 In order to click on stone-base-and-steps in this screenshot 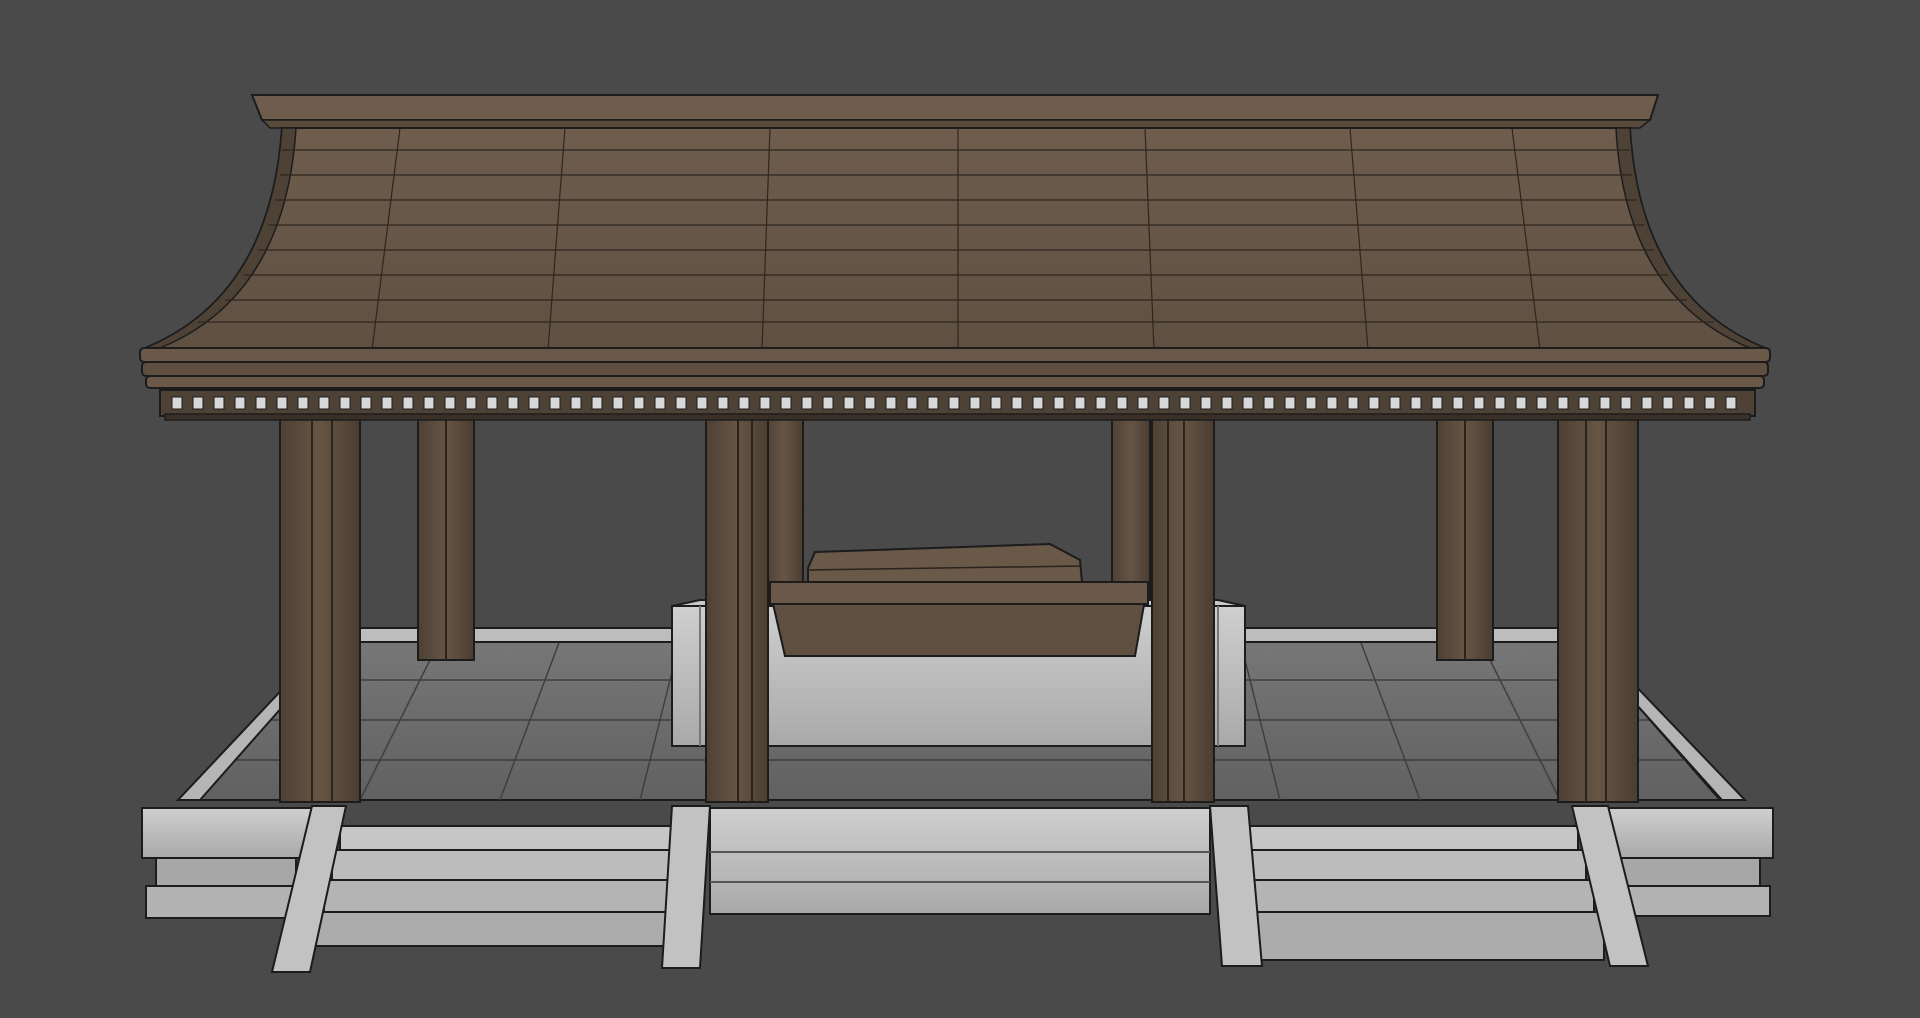, I will do `click(957, 889)`.